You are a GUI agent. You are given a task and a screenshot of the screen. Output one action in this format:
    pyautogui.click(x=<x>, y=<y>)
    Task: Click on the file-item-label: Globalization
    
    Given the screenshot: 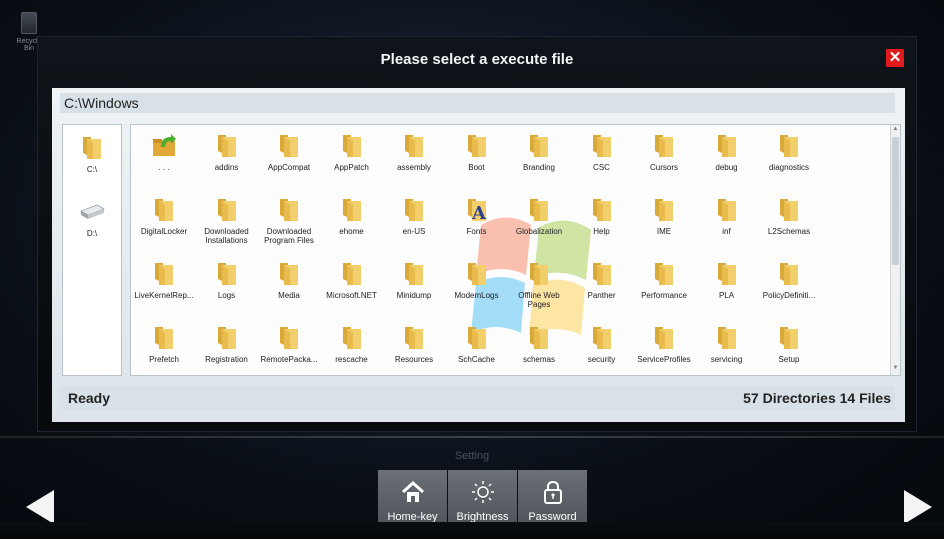 What is the action you would take?
    pyautogui.click(x=539, y=231)
    